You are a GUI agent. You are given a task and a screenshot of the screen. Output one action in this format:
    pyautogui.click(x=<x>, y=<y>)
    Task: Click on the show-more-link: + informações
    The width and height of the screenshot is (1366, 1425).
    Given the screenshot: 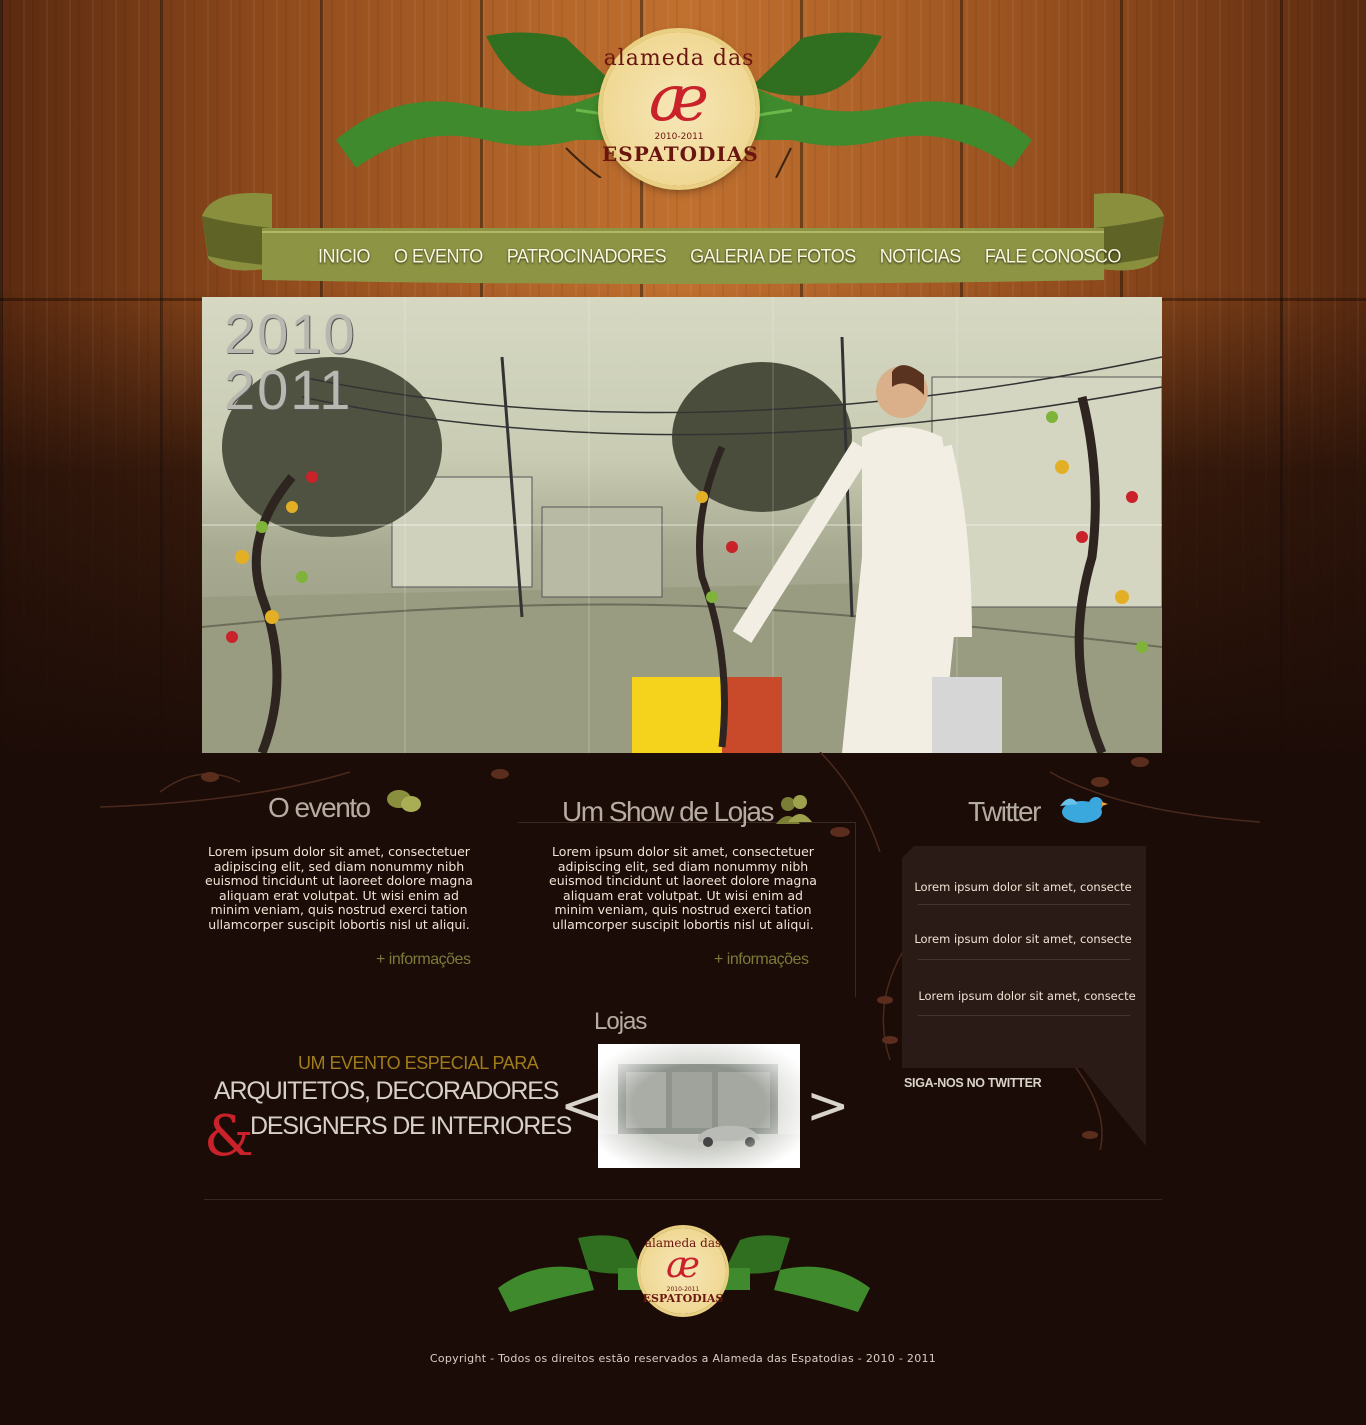 What is the action you would take?
    pyautogui.click(x=761, y=960)
    